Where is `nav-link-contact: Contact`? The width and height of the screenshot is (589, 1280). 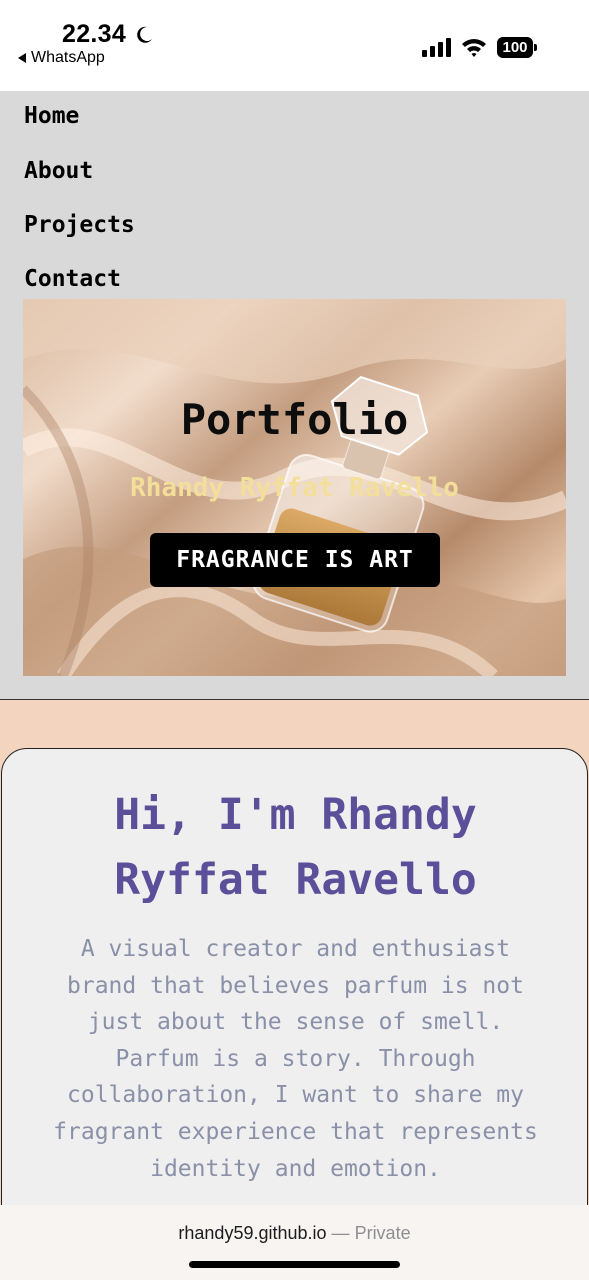
nav-link-contact: Contact is located at coordinates (72, 279).